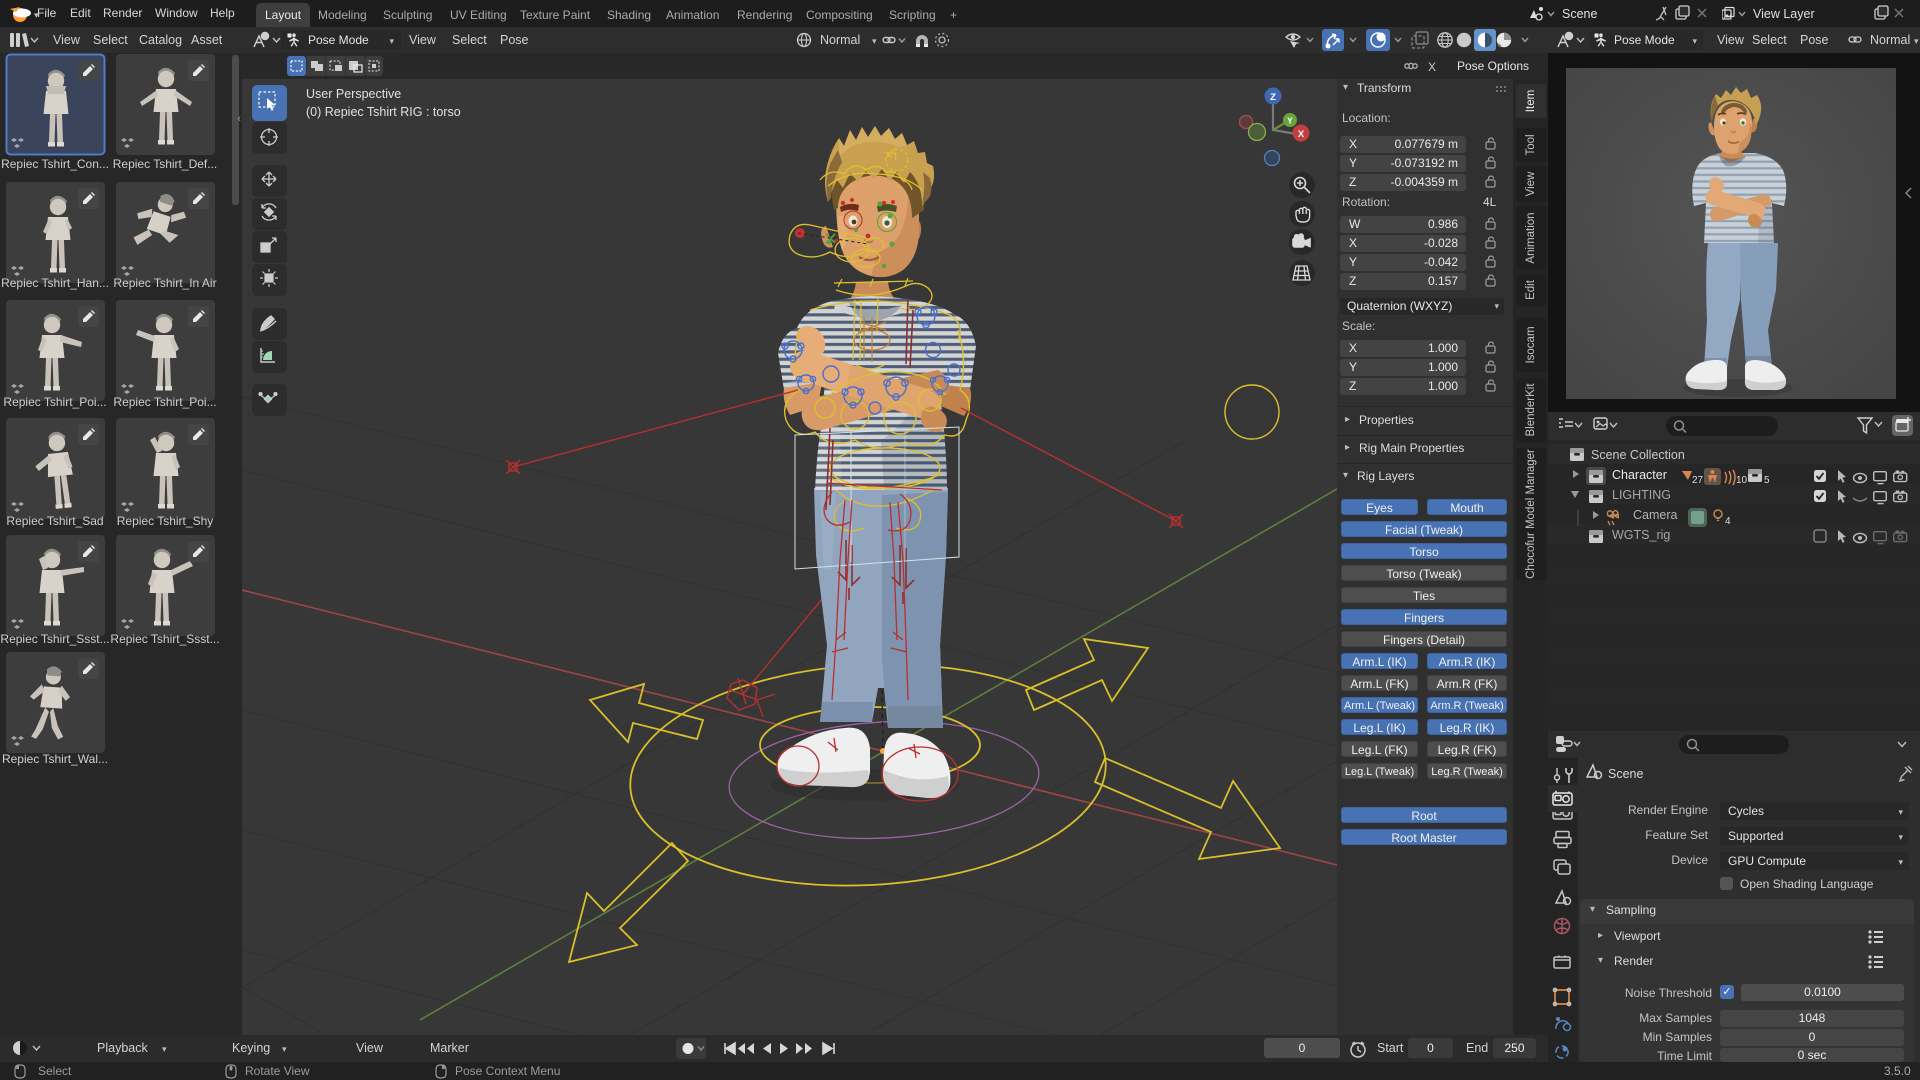 The height and width of the screenshot is (1080, 1920). I want to click on svg-text: Scene Collection, so click(1638, 455).